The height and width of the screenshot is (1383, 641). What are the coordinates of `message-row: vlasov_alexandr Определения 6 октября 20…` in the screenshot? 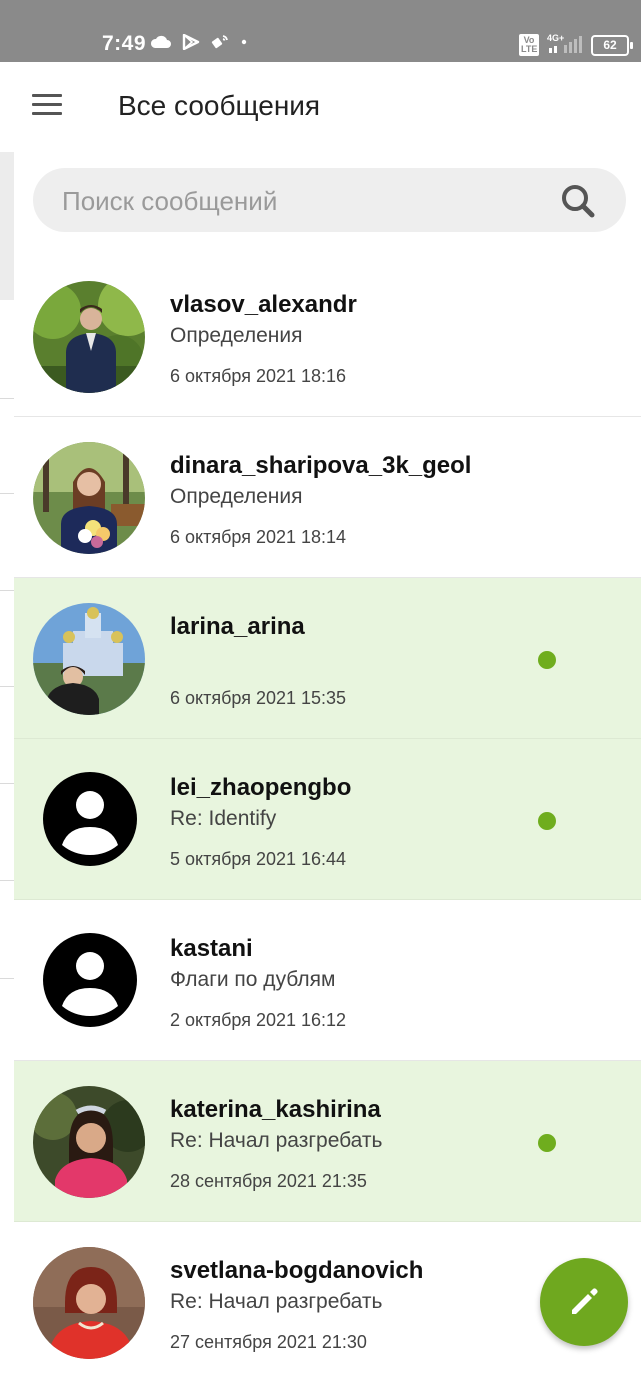 It's located at (327, 336).